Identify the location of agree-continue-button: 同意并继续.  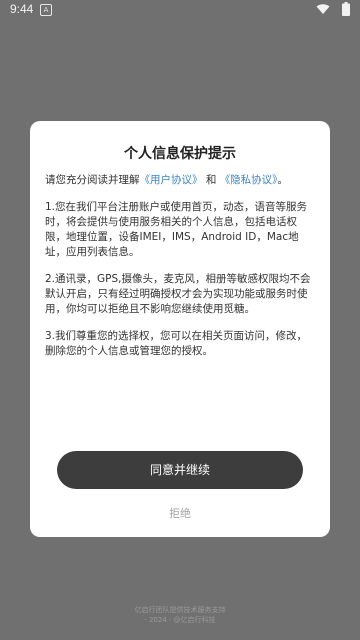
(180, 470).